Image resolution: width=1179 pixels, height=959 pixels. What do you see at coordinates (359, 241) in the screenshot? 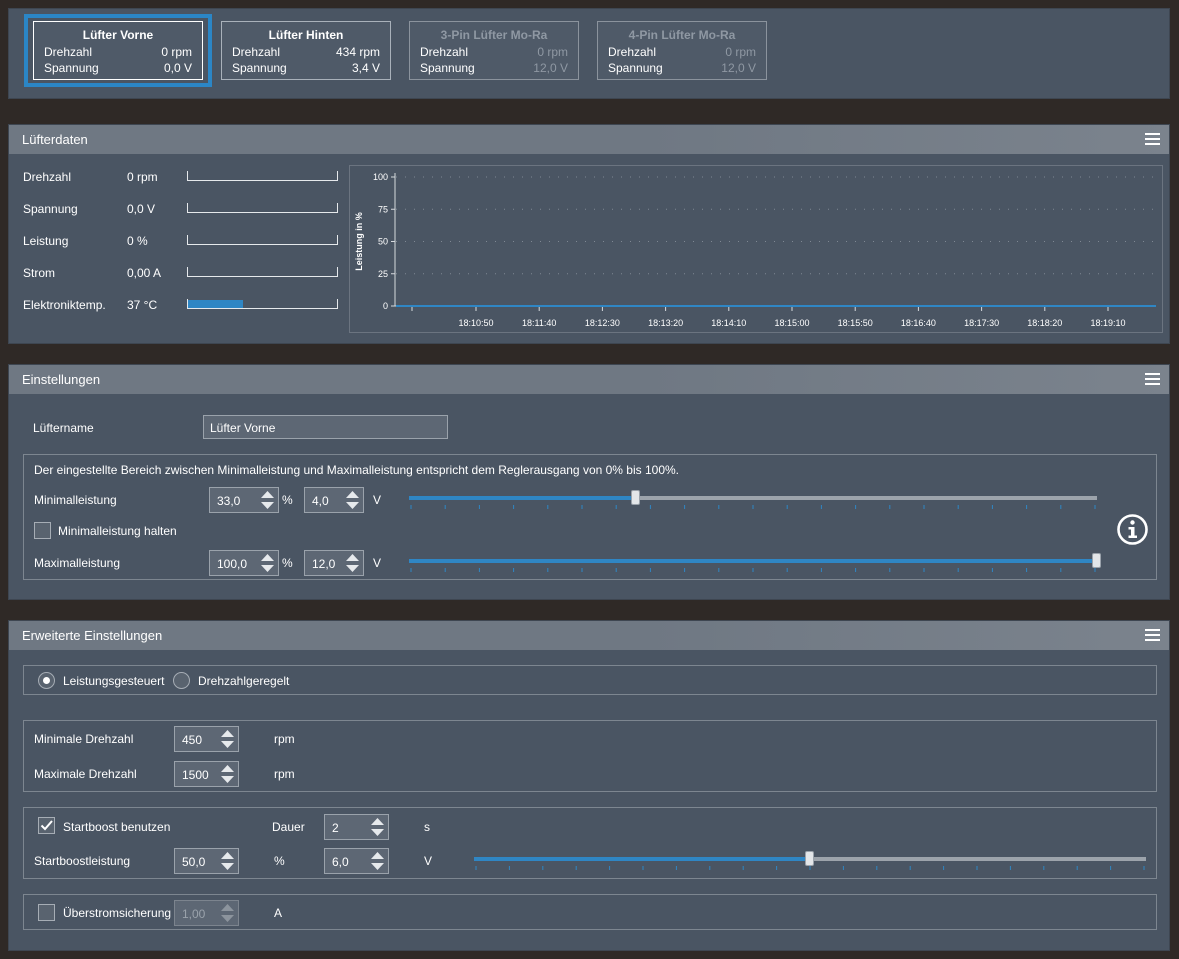
I see `y-axis-label: Leistung in %` at bounding box center [359, 241].